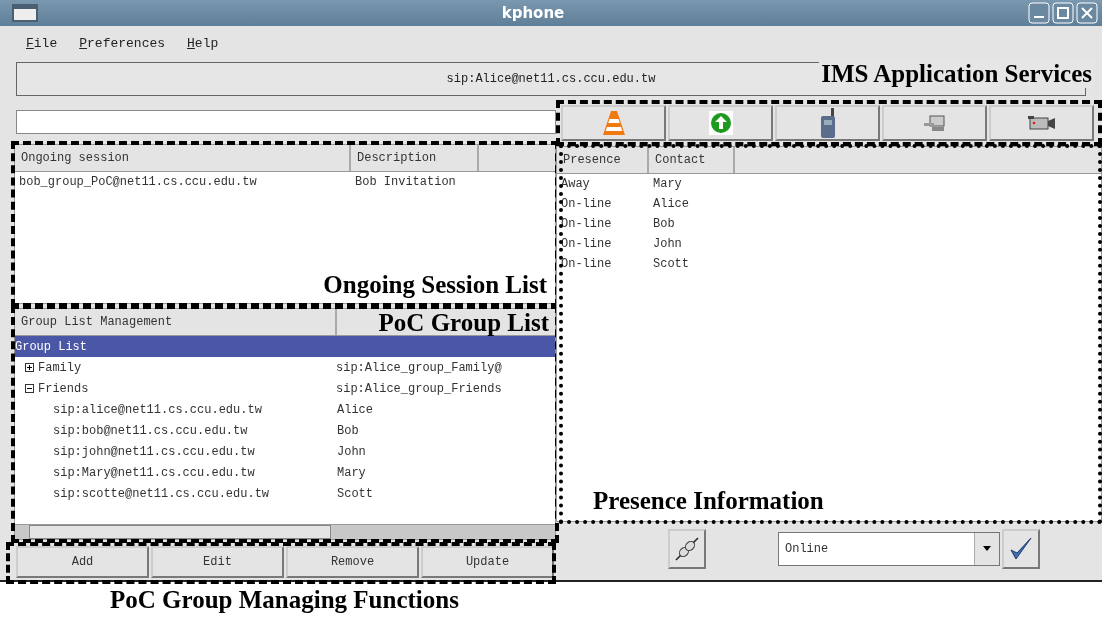 This screenshot has height=620, width=1102. I want to click on table-cell-text: Alice, so click(671, 204).